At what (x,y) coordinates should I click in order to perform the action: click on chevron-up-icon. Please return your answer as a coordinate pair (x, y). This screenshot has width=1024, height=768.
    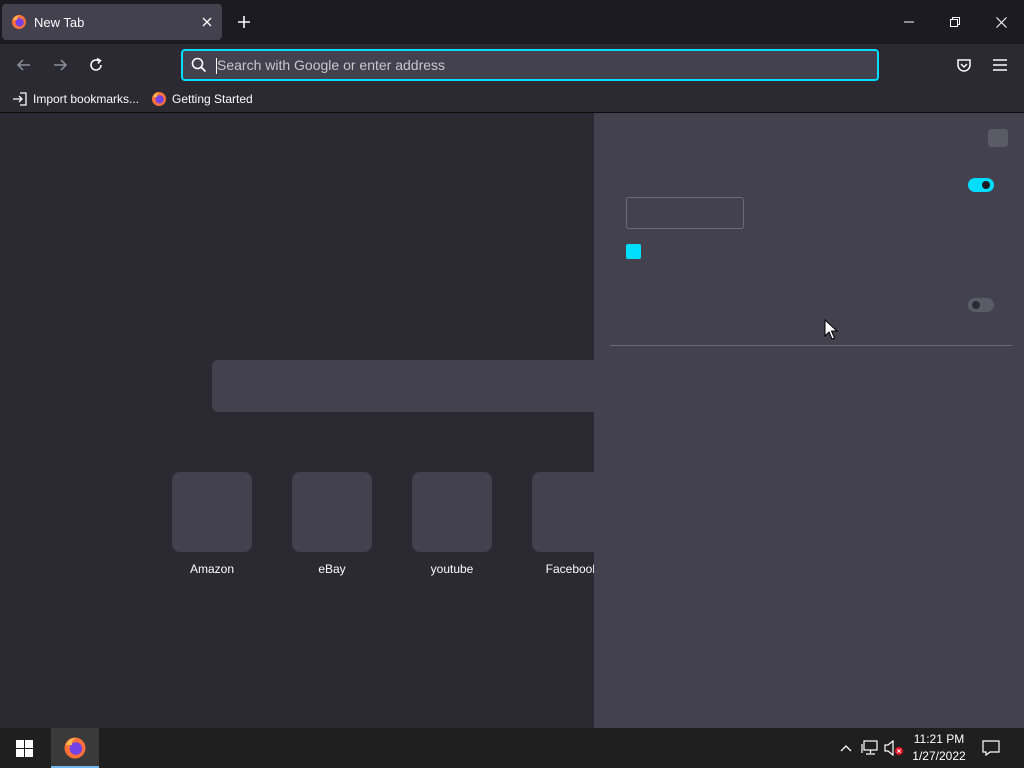
    Looking at the image, I should click on (846, 748).